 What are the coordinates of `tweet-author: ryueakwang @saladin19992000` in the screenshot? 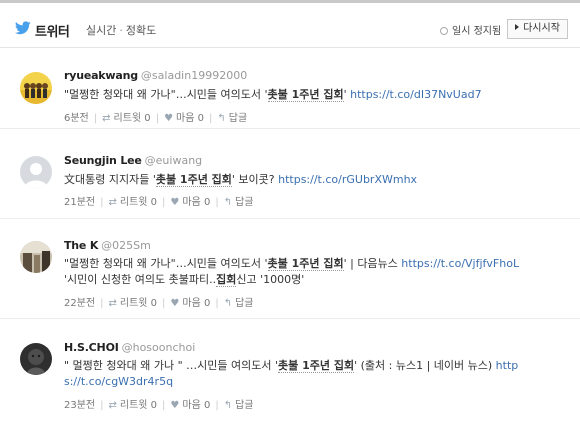 It's located at (155, 75).